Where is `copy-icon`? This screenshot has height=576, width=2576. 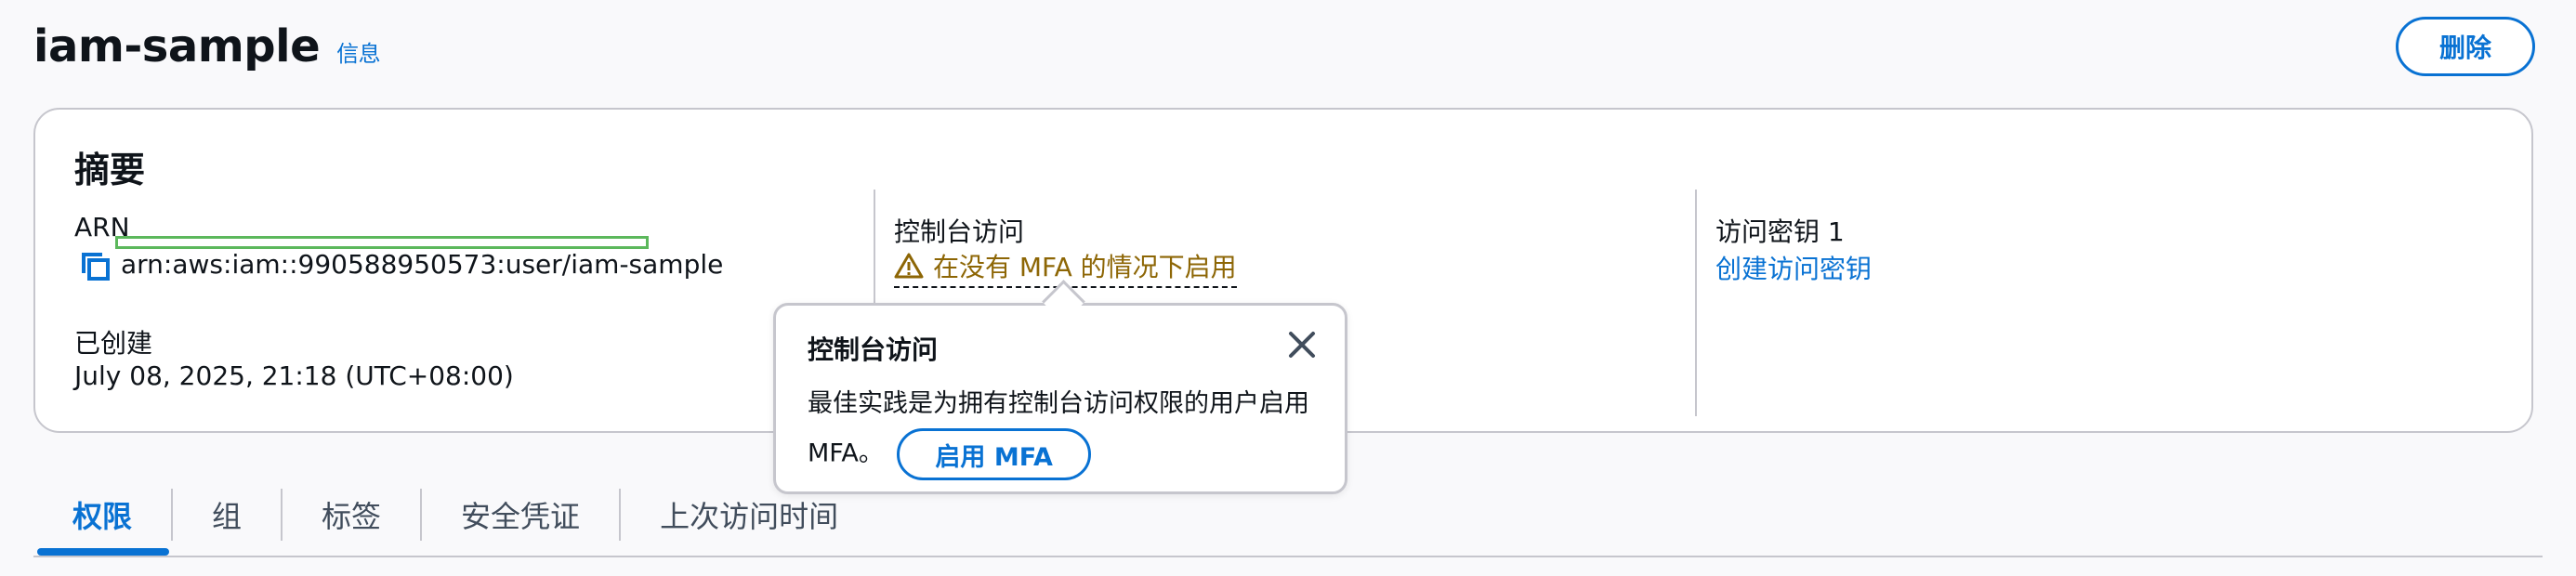 copy-icon is located at coordinates (96, 266).